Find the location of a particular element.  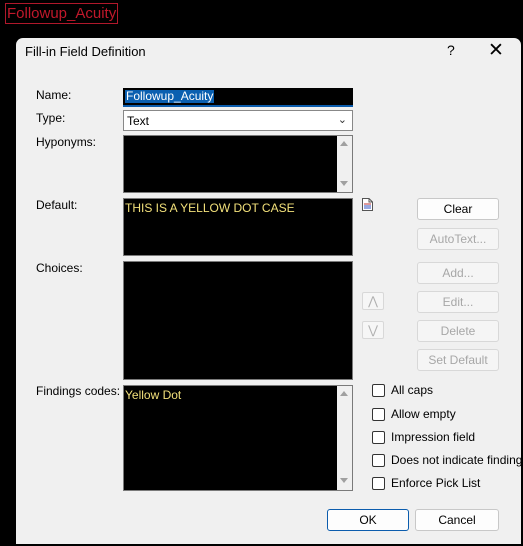

findings-scrollbar is located at coordinates (344, 438).